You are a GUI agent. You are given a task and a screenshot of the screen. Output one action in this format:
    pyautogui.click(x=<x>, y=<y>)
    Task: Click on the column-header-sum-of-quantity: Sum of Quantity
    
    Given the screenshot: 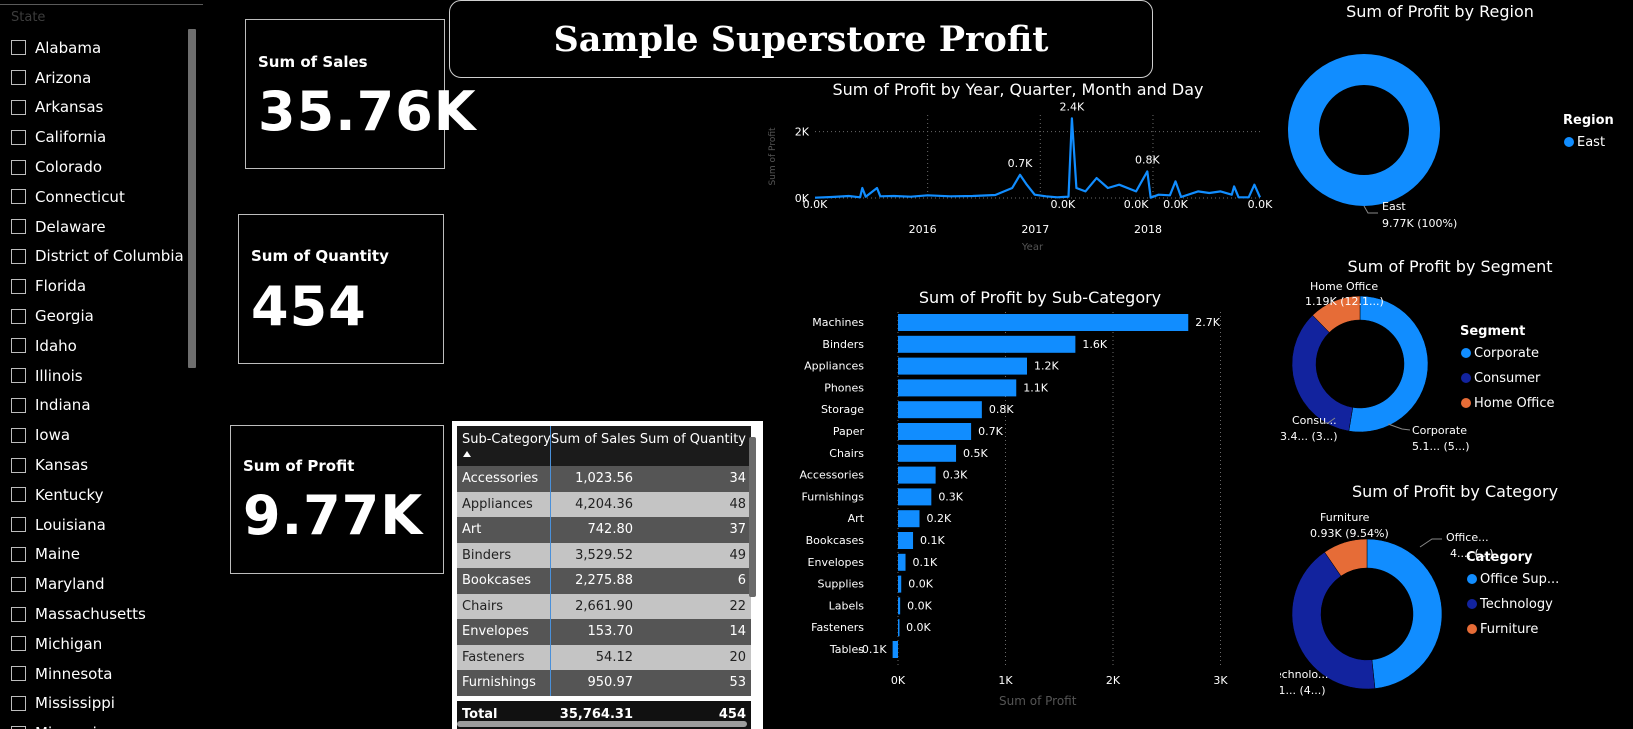 What is the action you would take?
    pyautogui.click(x=694, y=446)
    